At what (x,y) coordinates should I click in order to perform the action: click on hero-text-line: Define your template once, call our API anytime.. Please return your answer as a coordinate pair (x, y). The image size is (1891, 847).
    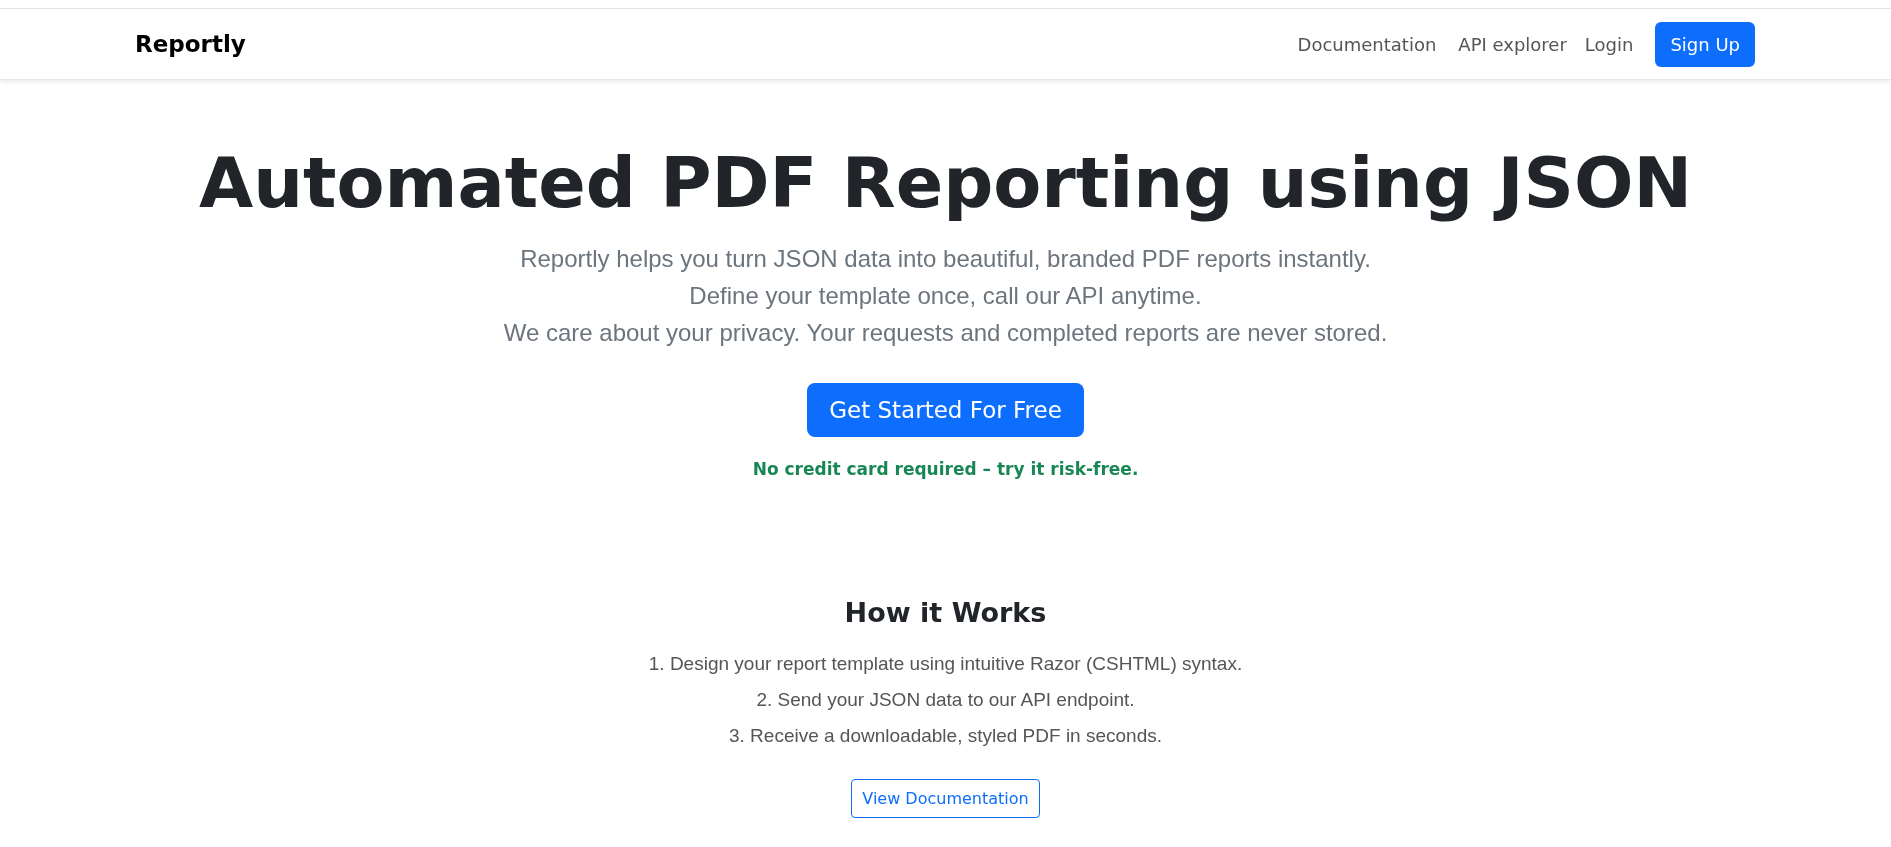
    Looking at the image, I should click on (945, 296).